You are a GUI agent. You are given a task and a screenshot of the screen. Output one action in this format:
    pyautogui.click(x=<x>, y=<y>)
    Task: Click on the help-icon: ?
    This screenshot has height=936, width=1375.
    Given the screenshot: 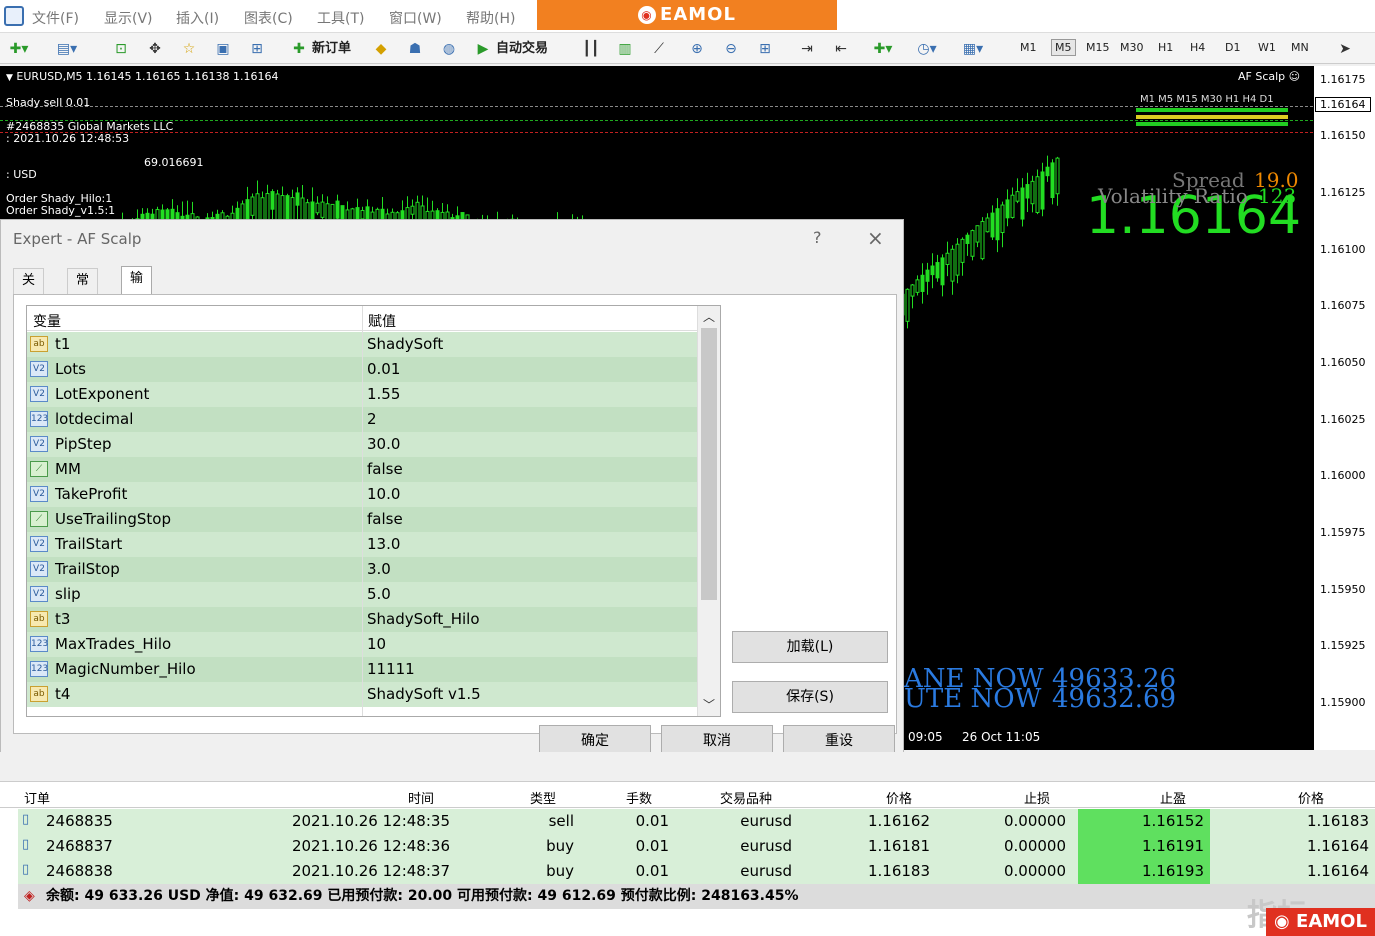 What is the action you would take?
    pyautogui.click(x=817, y=237)
    